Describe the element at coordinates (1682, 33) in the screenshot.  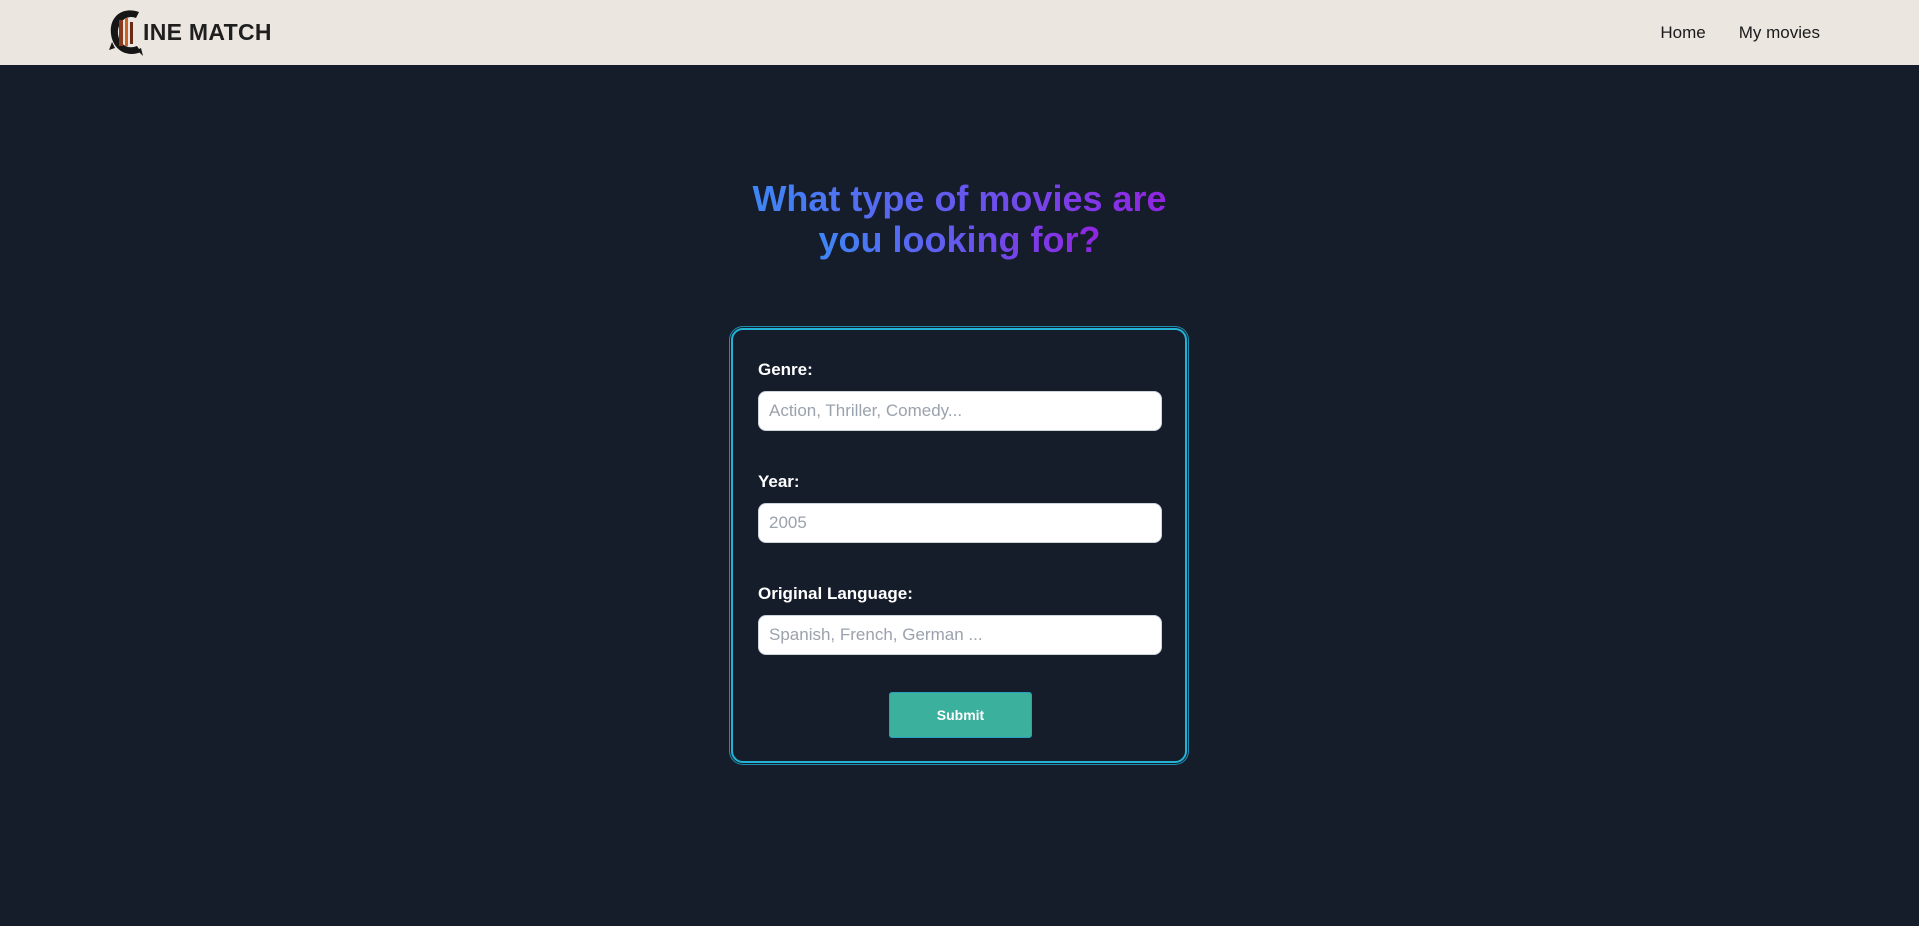
I see `nav-link-home: Home` at that location.